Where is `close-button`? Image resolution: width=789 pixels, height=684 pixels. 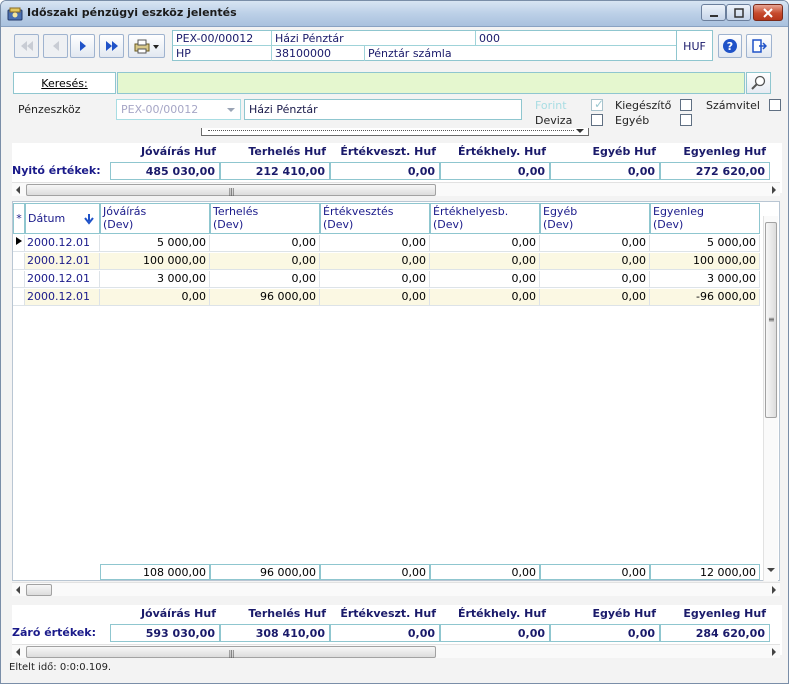 close-button is located at coordinates (768, 12).